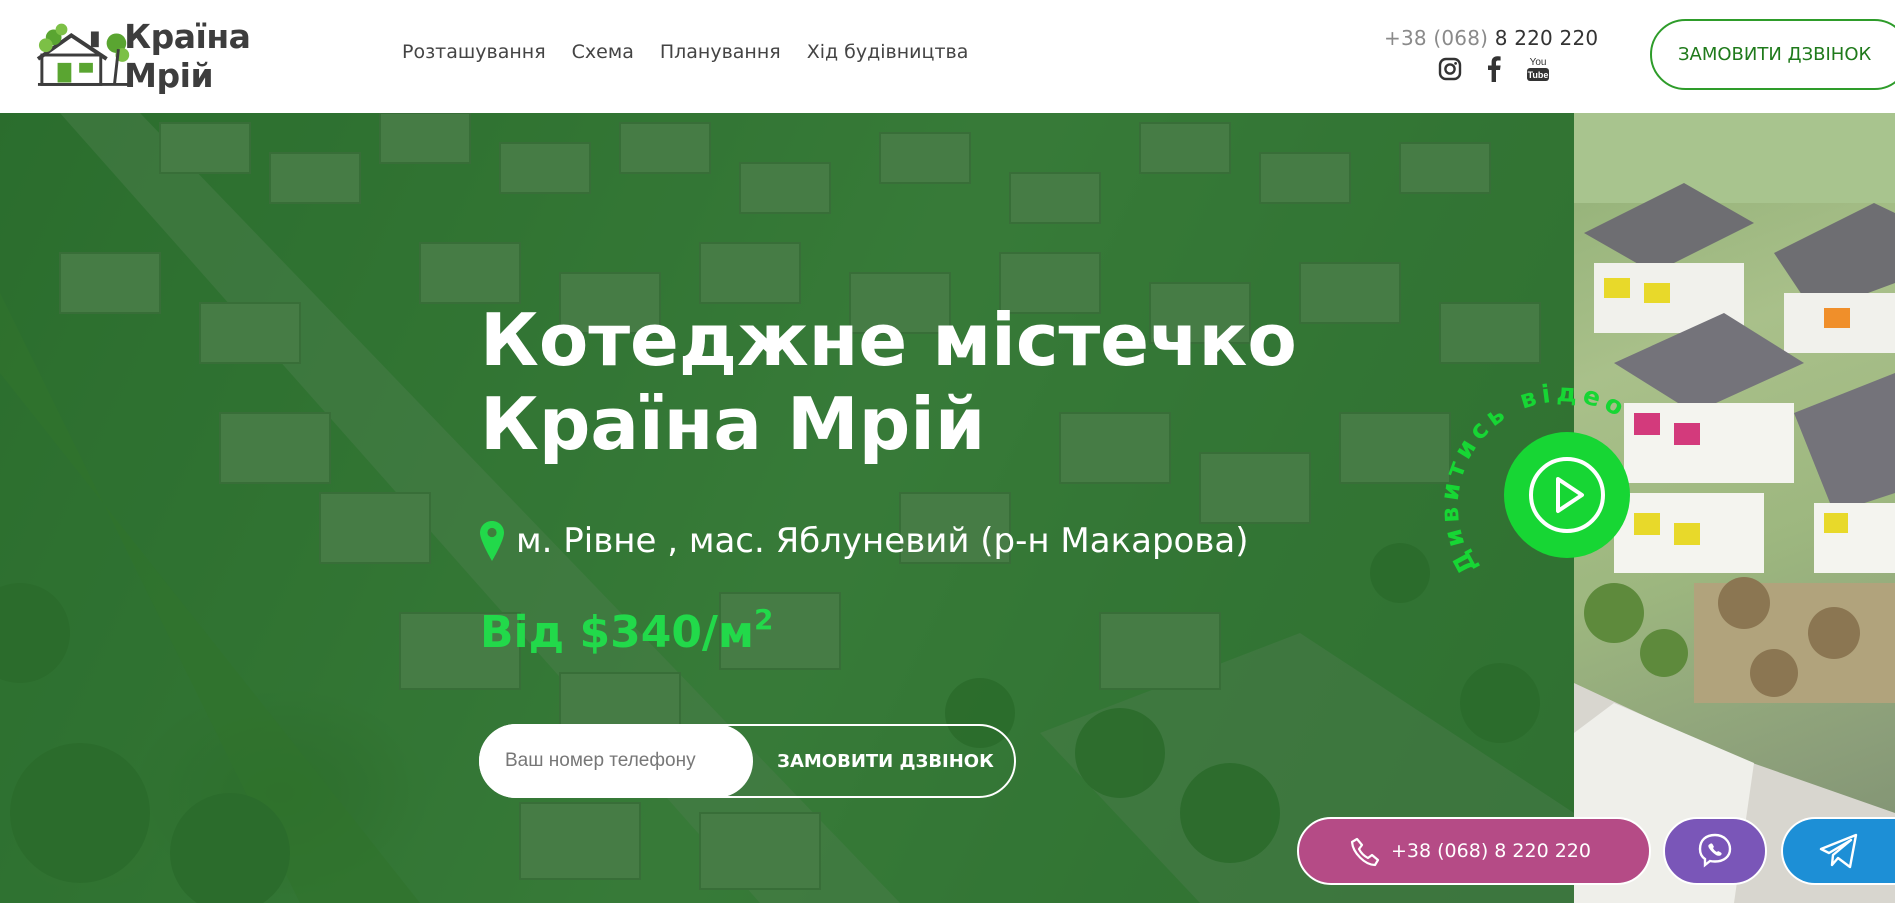 Image resolution: width=1895 pixels, height=903 pixels. I want to click on svg-text: You, so click(1538, 62).